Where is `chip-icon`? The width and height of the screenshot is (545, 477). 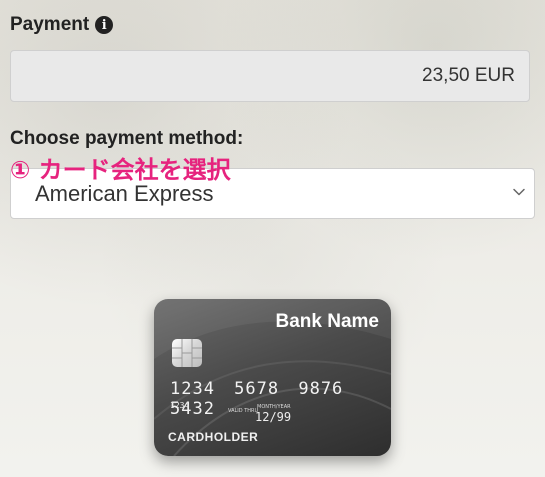 chip-icon is located at coordinates (187, 353).